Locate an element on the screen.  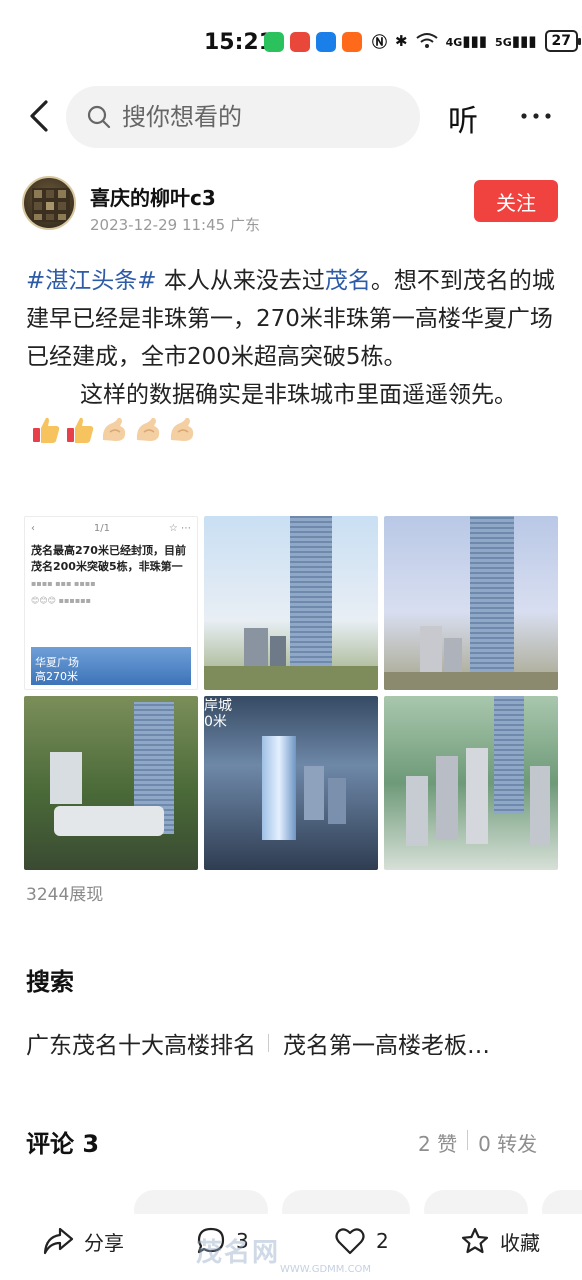
comments-title: 评论 3 is located at coordinates (63, 1144).